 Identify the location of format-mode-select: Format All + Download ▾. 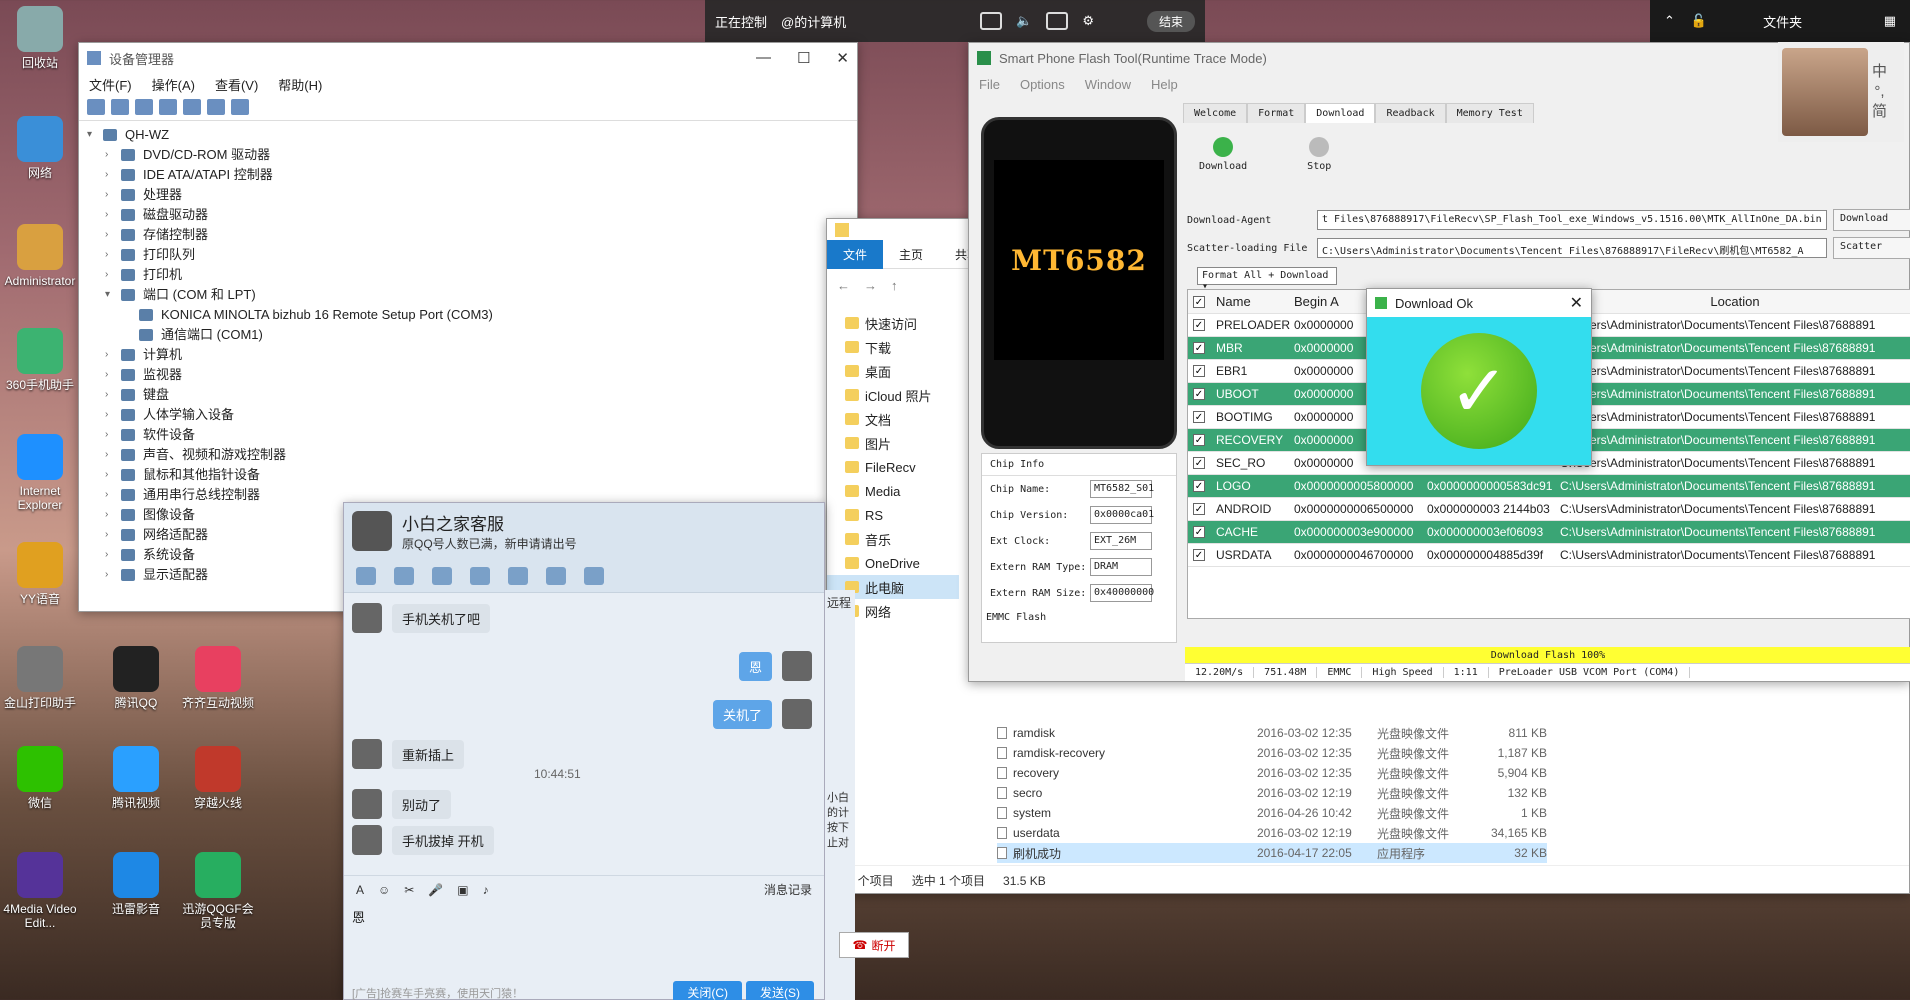
(1267, 279).